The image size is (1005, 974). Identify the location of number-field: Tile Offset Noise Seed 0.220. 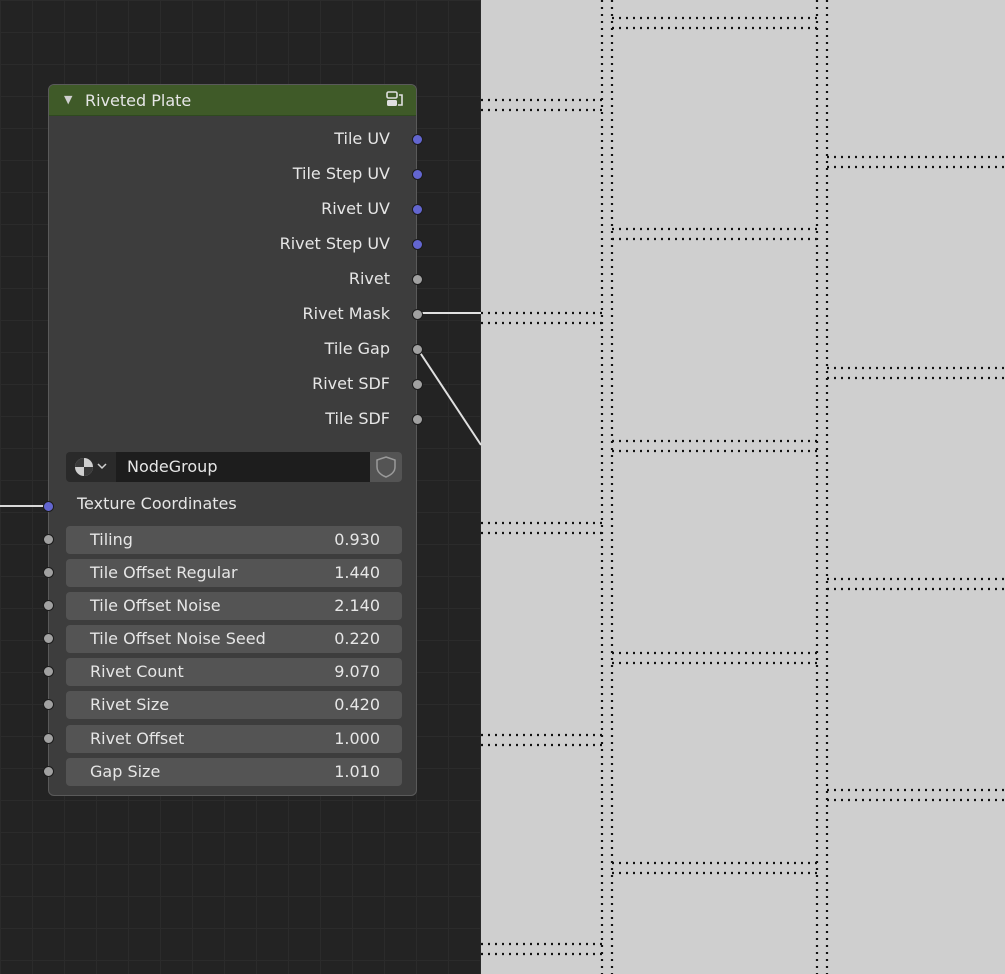
(234, 639).